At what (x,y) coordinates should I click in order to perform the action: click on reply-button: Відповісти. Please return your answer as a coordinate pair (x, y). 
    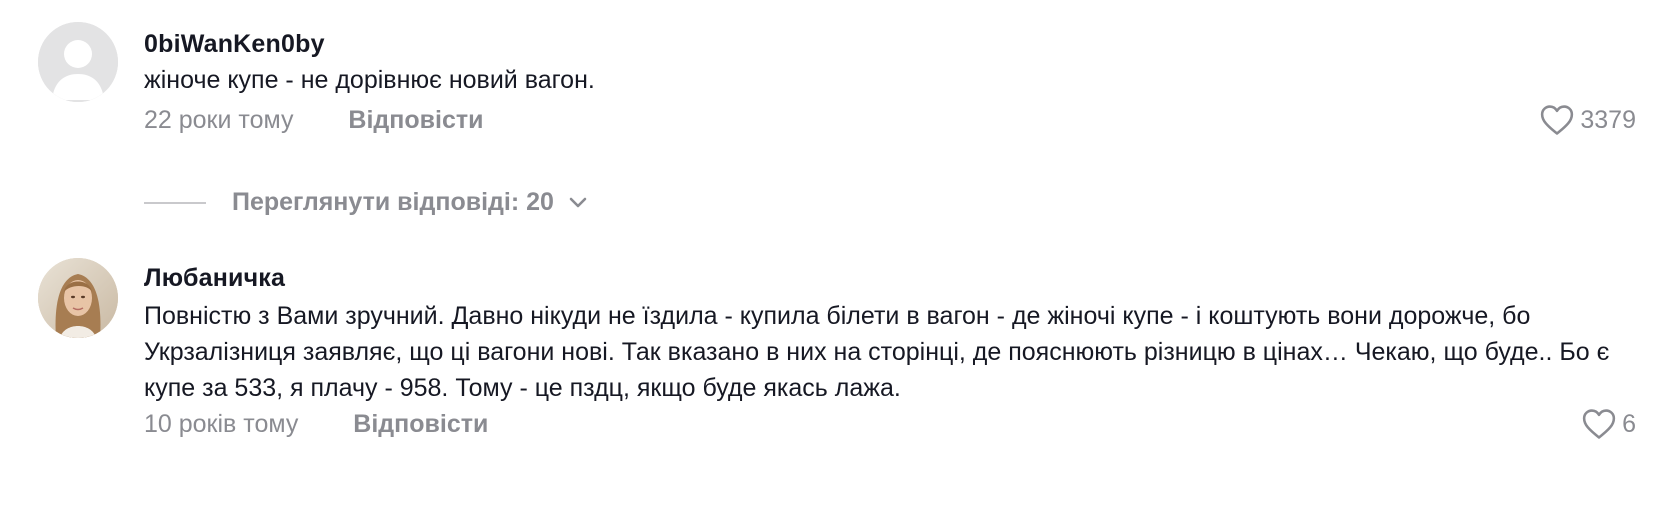
    Looking at the image, I should click on (420, 424).